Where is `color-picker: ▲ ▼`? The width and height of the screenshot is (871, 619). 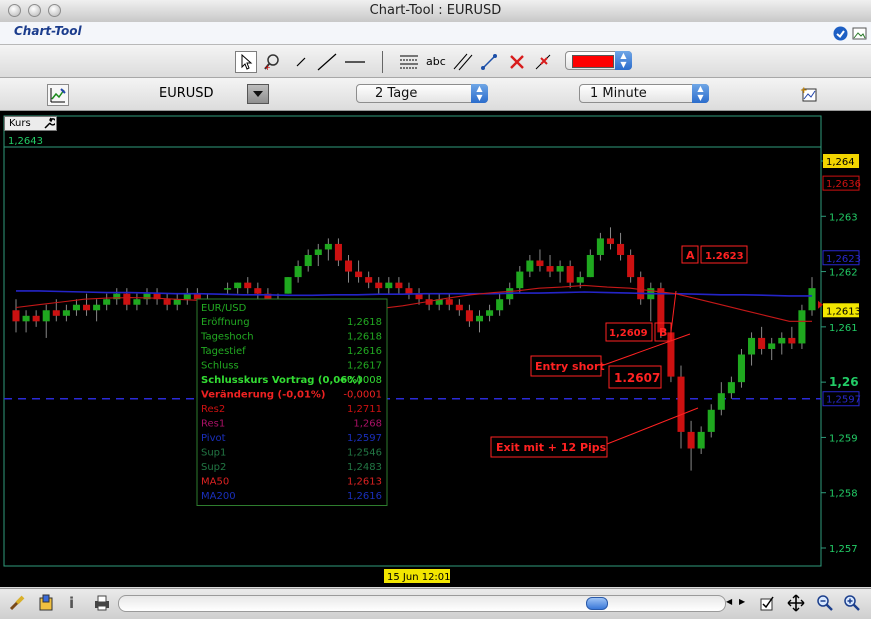 color-picker: ▲ ▼ is located at coordinates (598, 60).